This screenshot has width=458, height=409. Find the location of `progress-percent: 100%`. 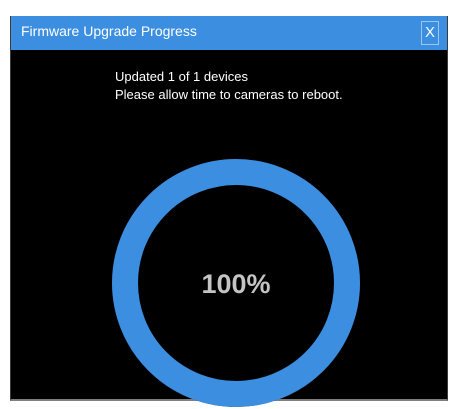

progress-percent: 100% is located at coordinates (235, 284).